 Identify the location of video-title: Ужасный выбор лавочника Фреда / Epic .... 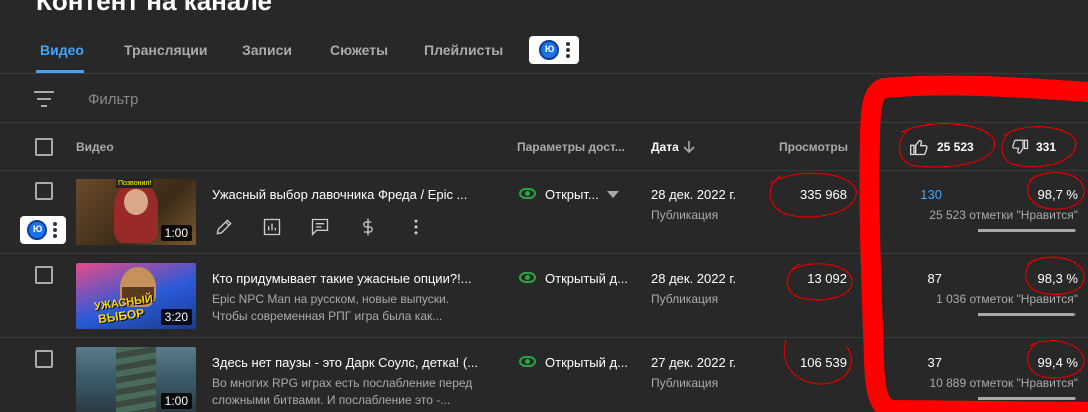
(346, 194).